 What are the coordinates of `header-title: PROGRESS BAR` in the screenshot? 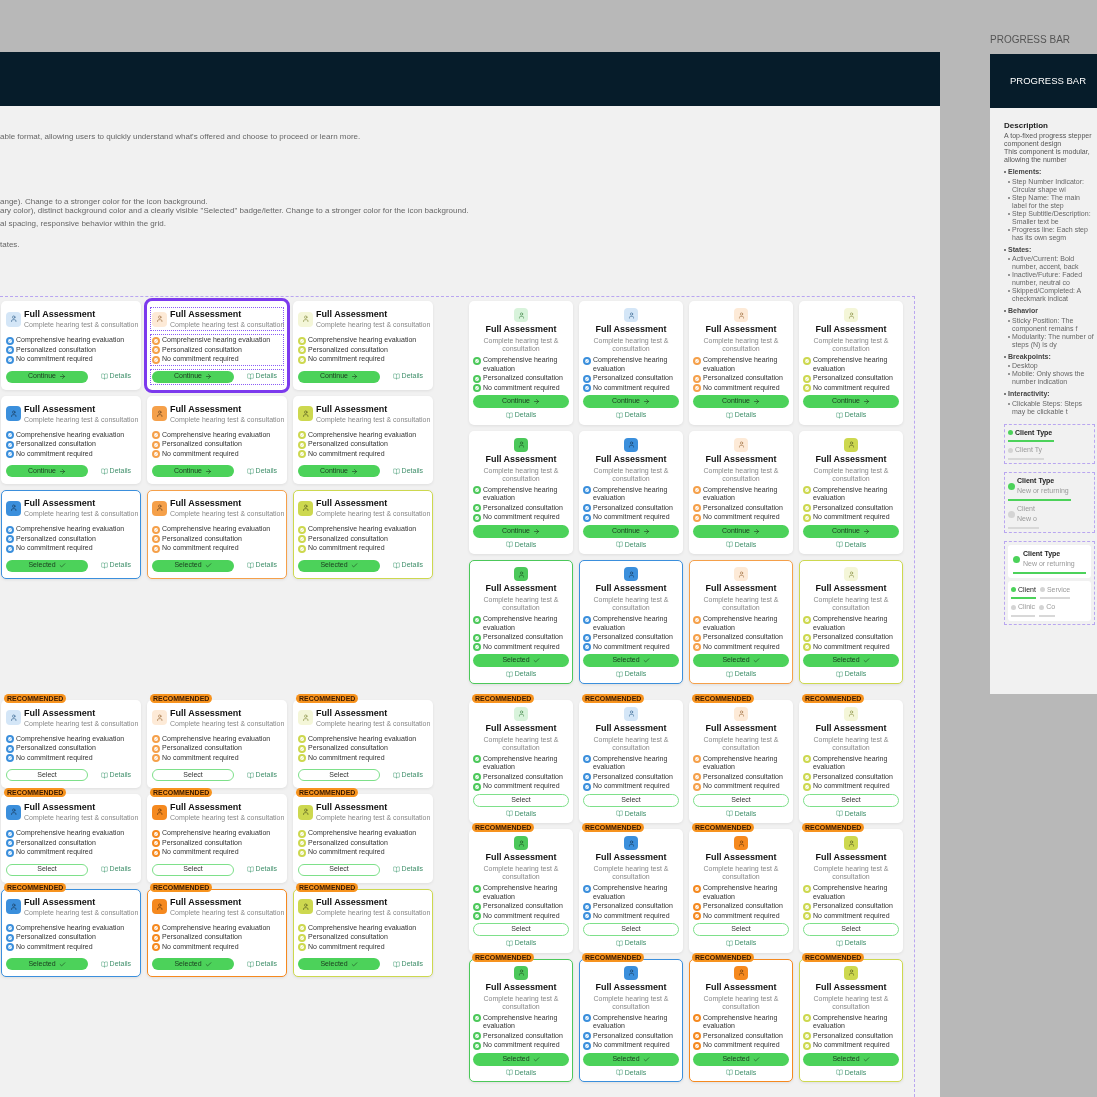 It's located at (1048, 80).